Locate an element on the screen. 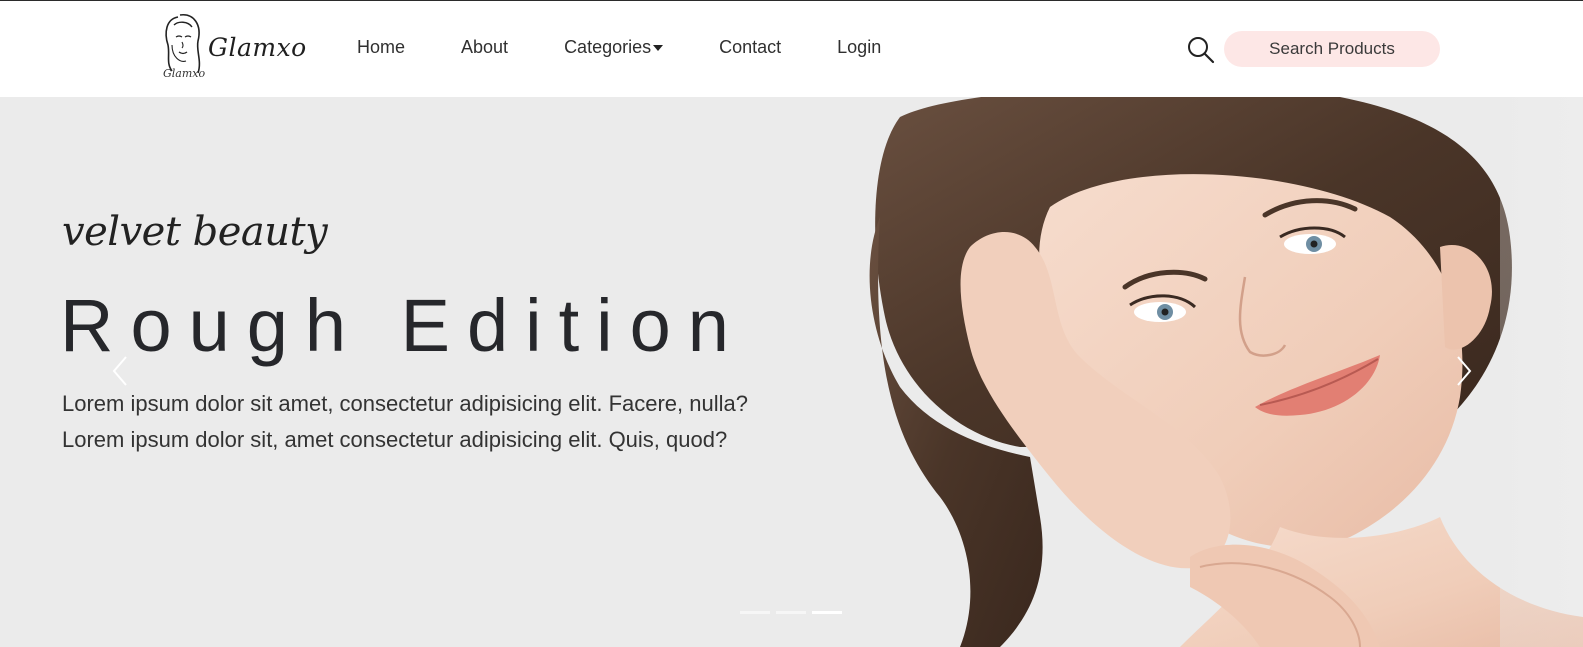 The height and width of the screenshot is (647, 1583). carousel-prev-button is located at coordinates (120, 371).